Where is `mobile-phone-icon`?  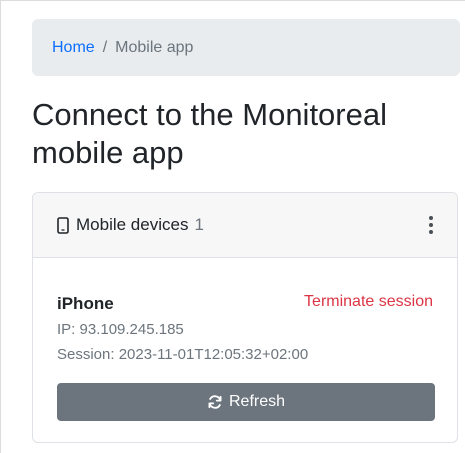
mobile-phone-icon is located at coordinates (63, 225).